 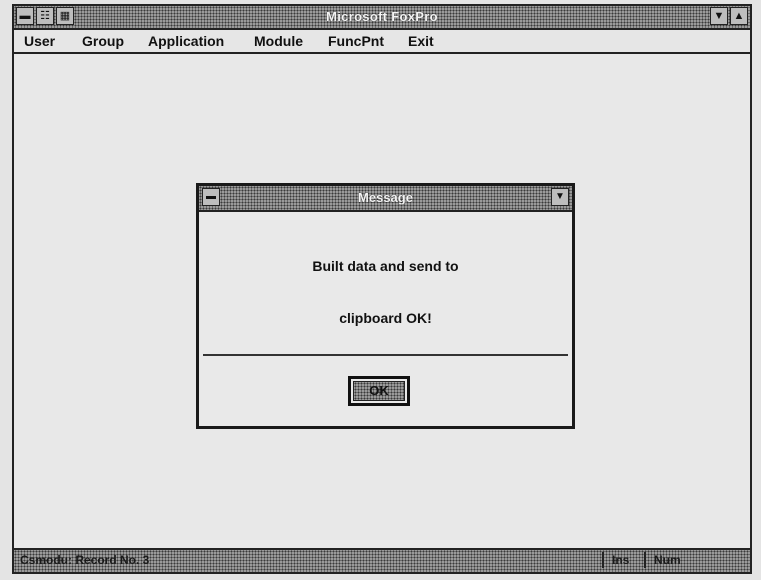 What do you see at coordinates (382, 560) in the screenshot?
I see `status-bar: Csmodu: Record No. 3 Ins Num` at bounding box center [382, 560].